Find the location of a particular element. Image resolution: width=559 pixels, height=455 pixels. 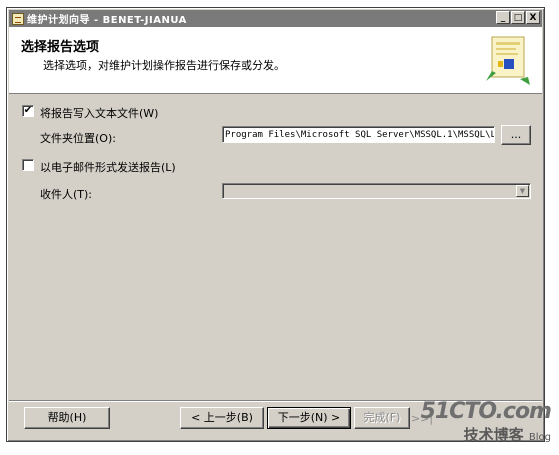

wizard-header: 选择报告选项 选择选项，对维护计划操作报告进行保存或分发。 is located at coordinates (275, 60).